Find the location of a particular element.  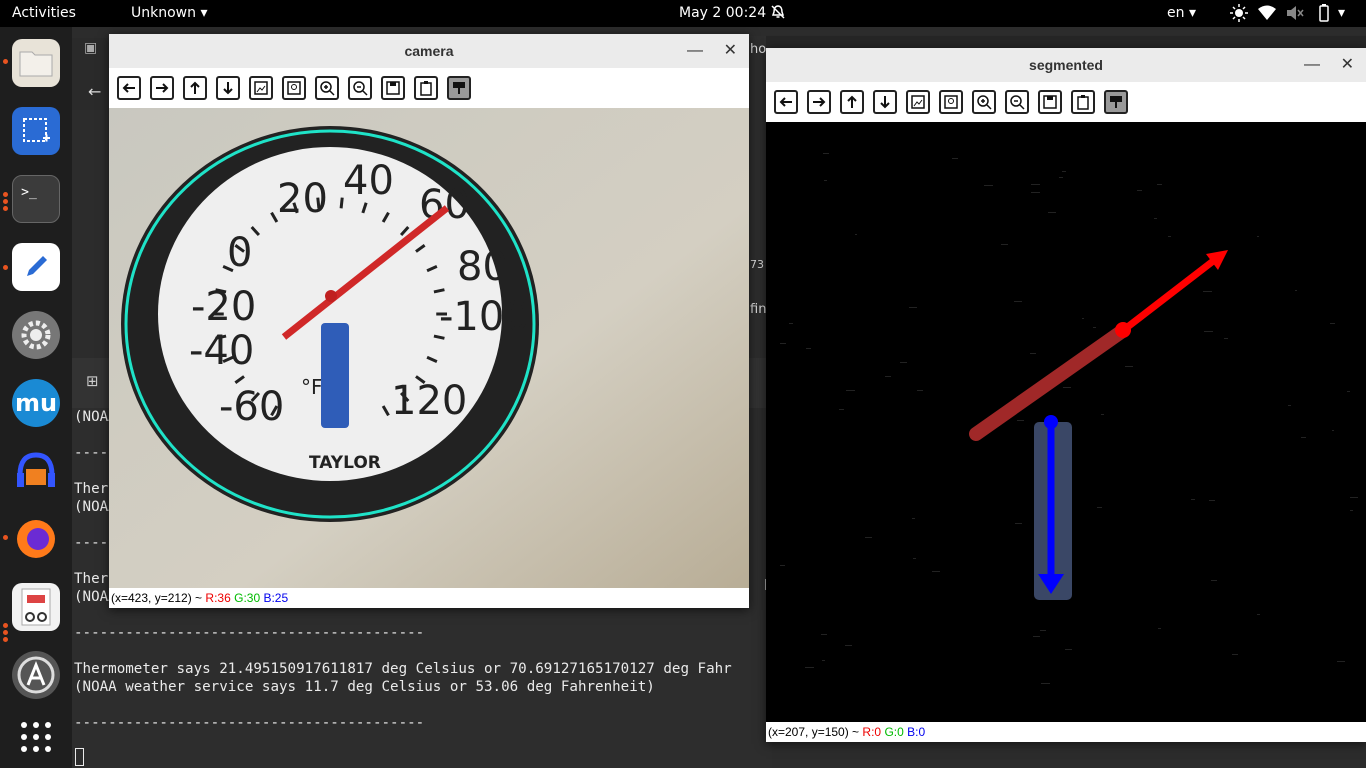

back-arrow-icon: ← is located at coordinates (94, 91).